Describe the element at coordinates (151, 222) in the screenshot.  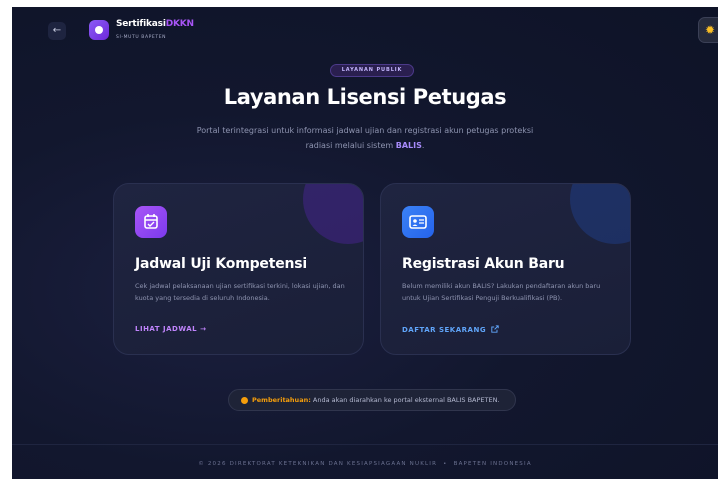
I see `calendar-check-icon` at that location.